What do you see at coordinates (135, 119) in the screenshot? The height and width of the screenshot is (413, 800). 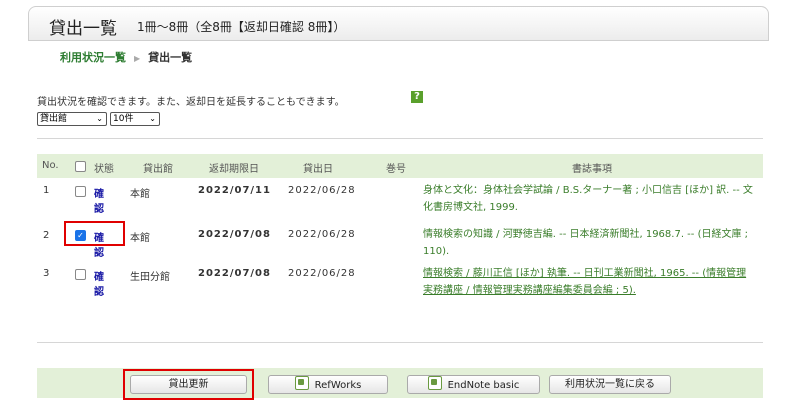 I see `per-page-select: 10件 ⌄` at bounding box center [135, 119].